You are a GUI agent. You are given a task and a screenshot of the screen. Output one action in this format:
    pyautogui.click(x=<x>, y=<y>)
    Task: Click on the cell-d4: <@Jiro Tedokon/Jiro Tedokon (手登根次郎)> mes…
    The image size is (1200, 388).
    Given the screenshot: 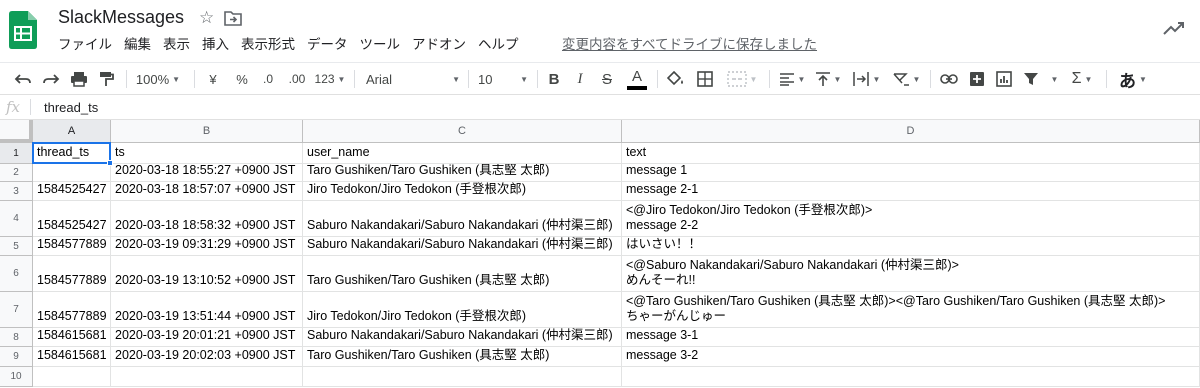 What is the action you would take?
    pyautogui.click(x=911, y=219)
    